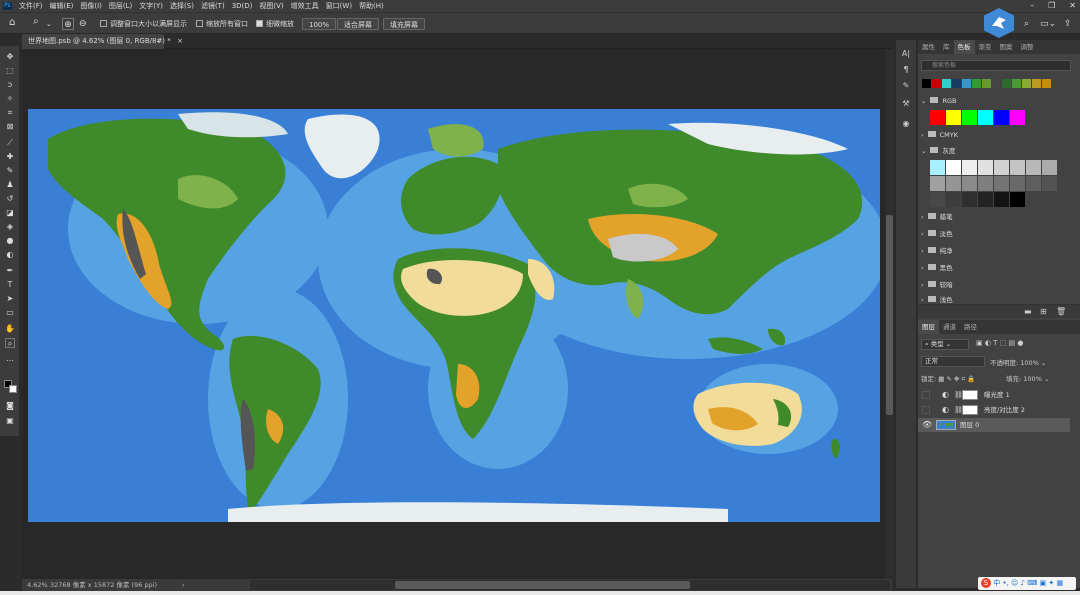 The width and height of the screenshot is (1080, 595). What do you see at coordinates (83, 24) in the screenshot?
I see `zoom-out-icon: ⊖` at bounding box center [83, 24].